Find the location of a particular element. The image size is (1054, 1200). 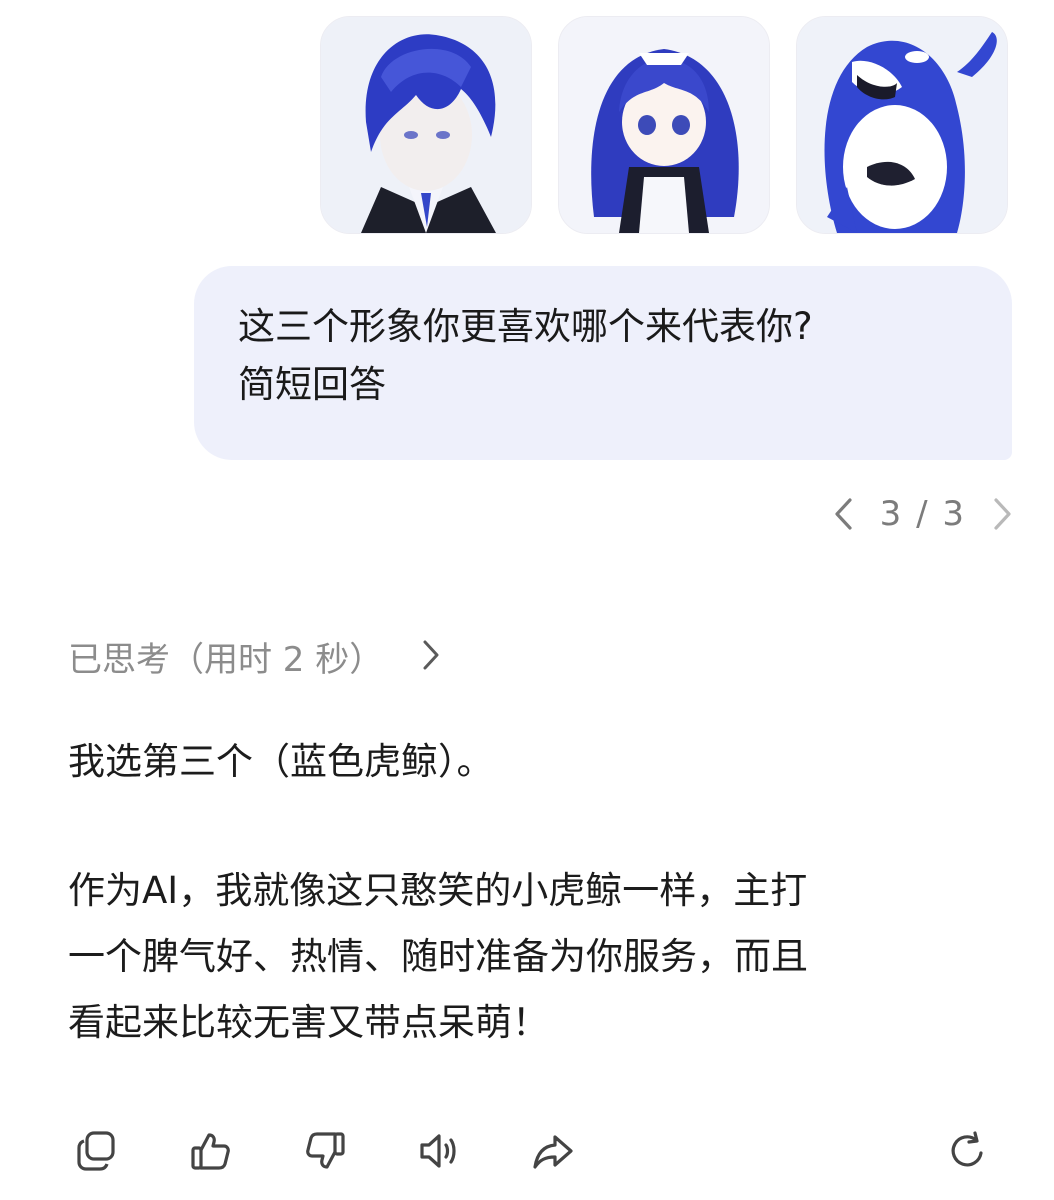

maid-girl-image is located at coordinates (664, 125).